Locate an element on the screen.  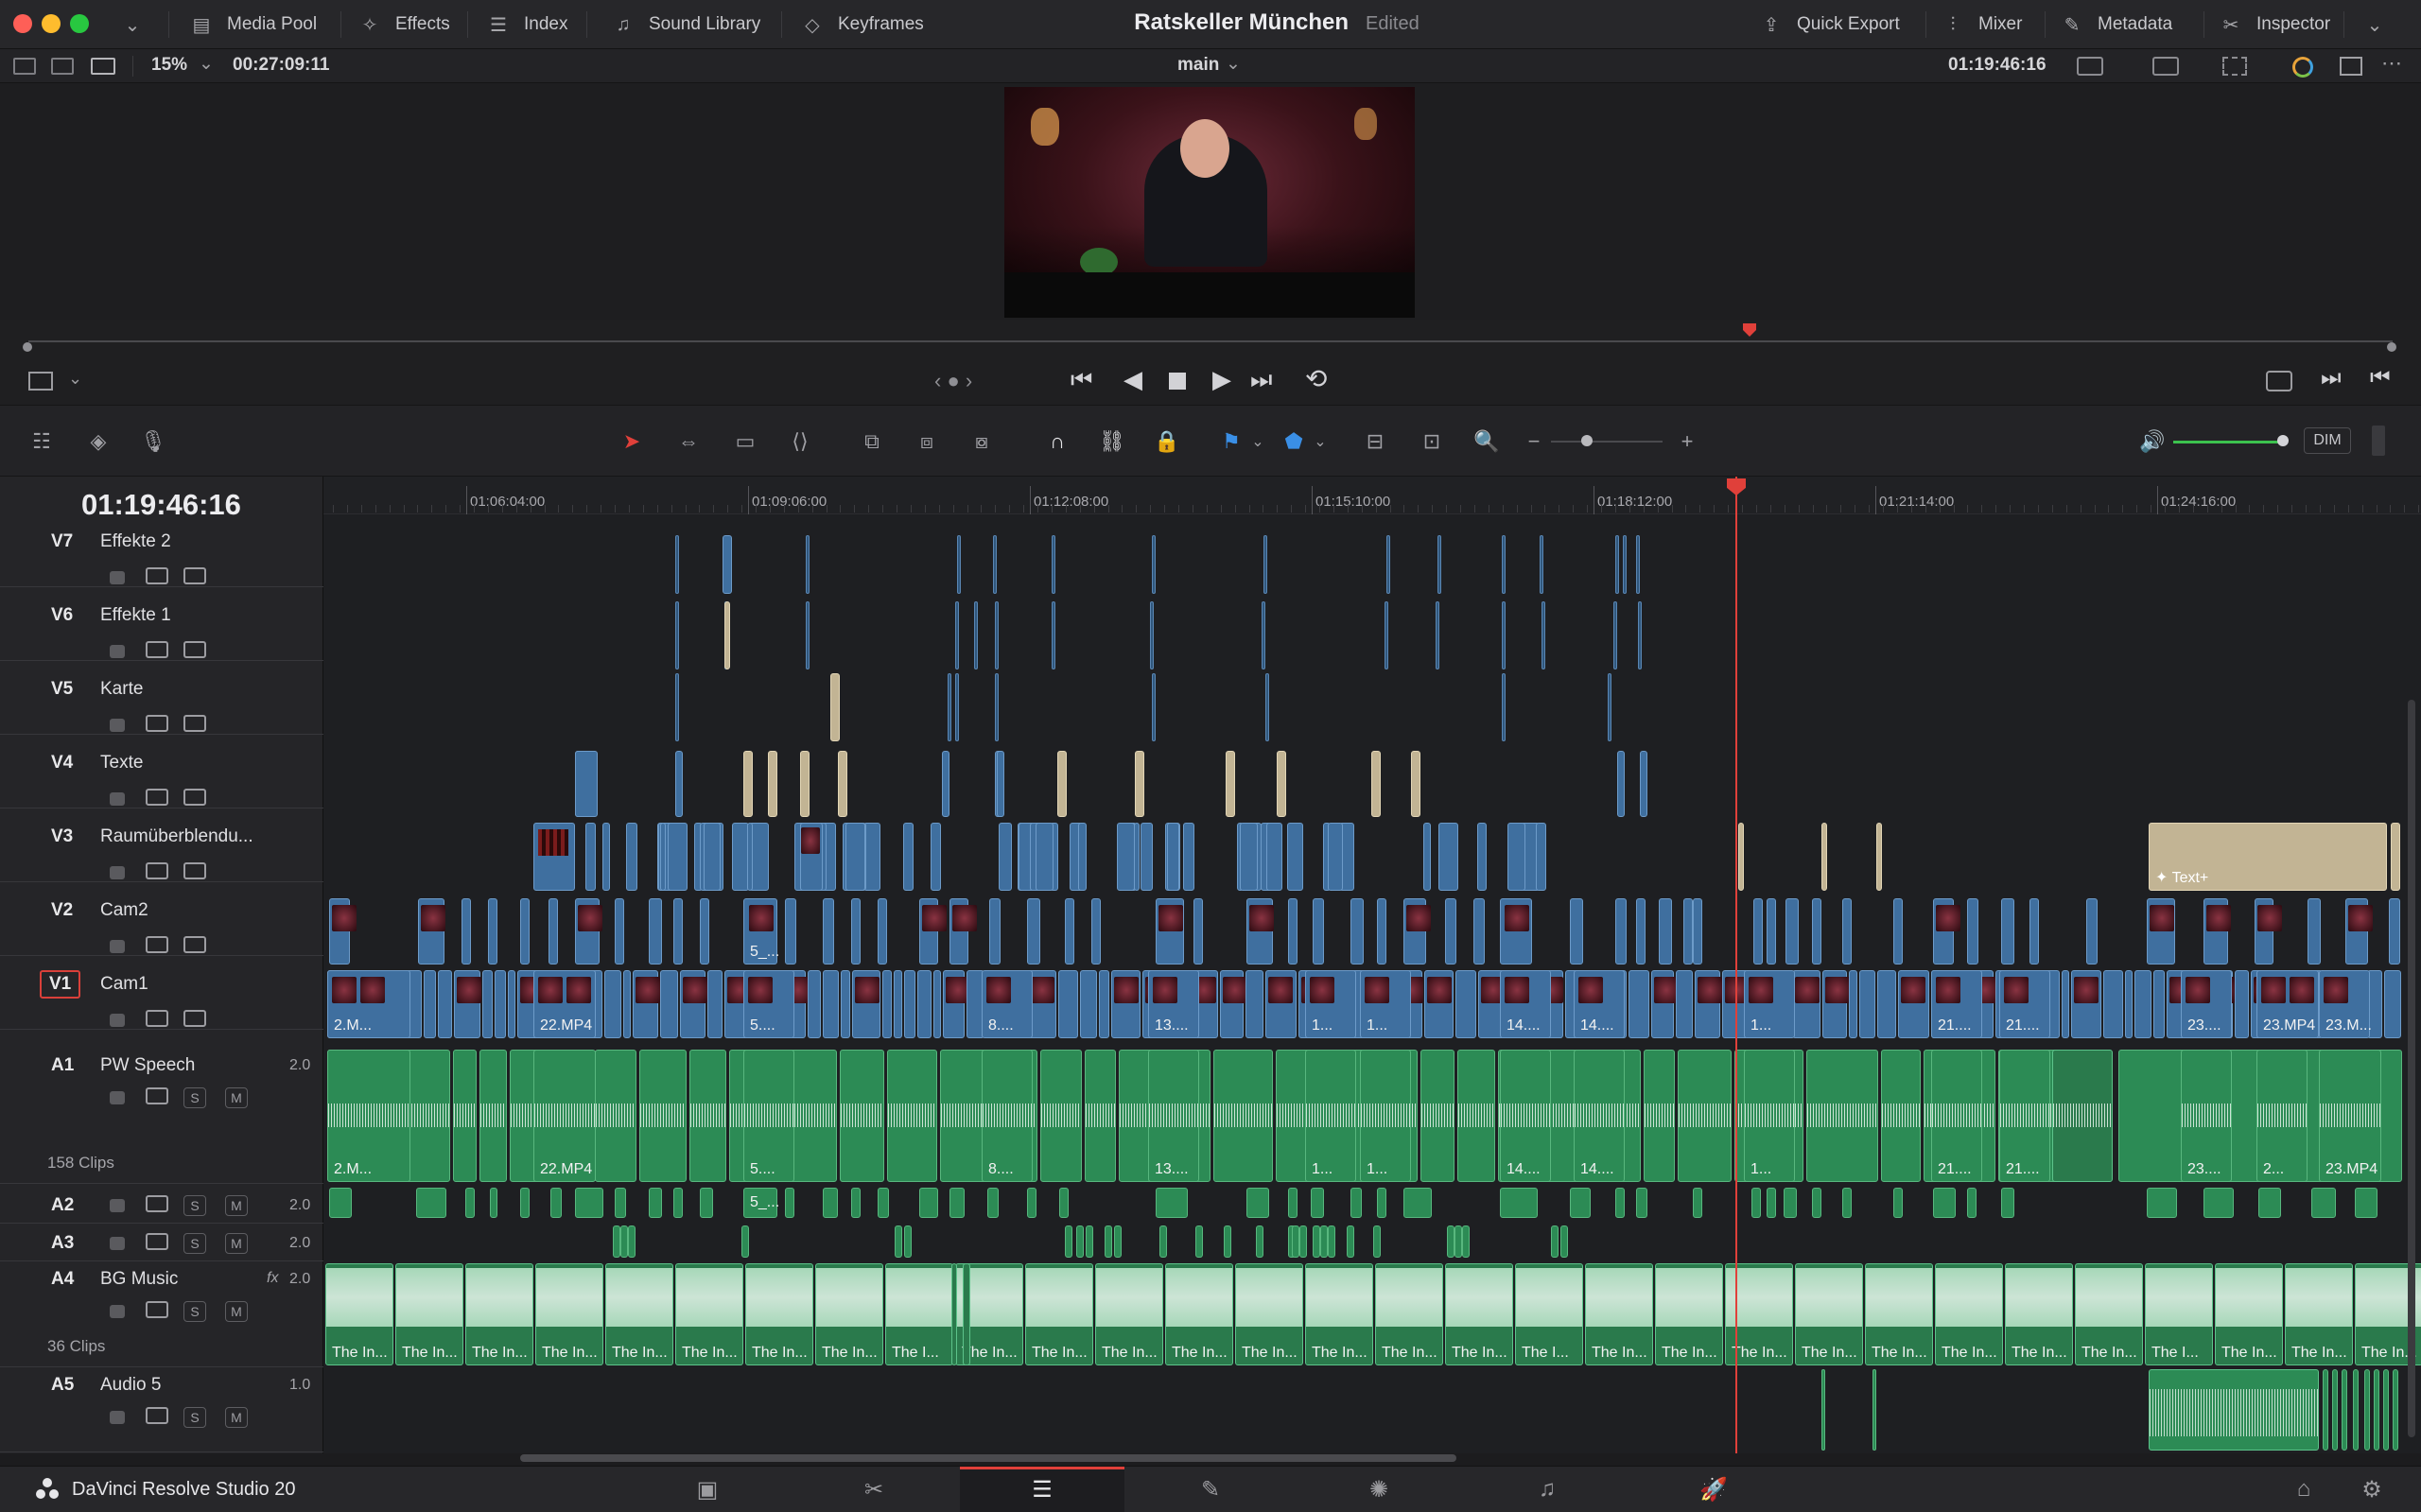
zoom-slider-track is located at coordinates (1607, 442).